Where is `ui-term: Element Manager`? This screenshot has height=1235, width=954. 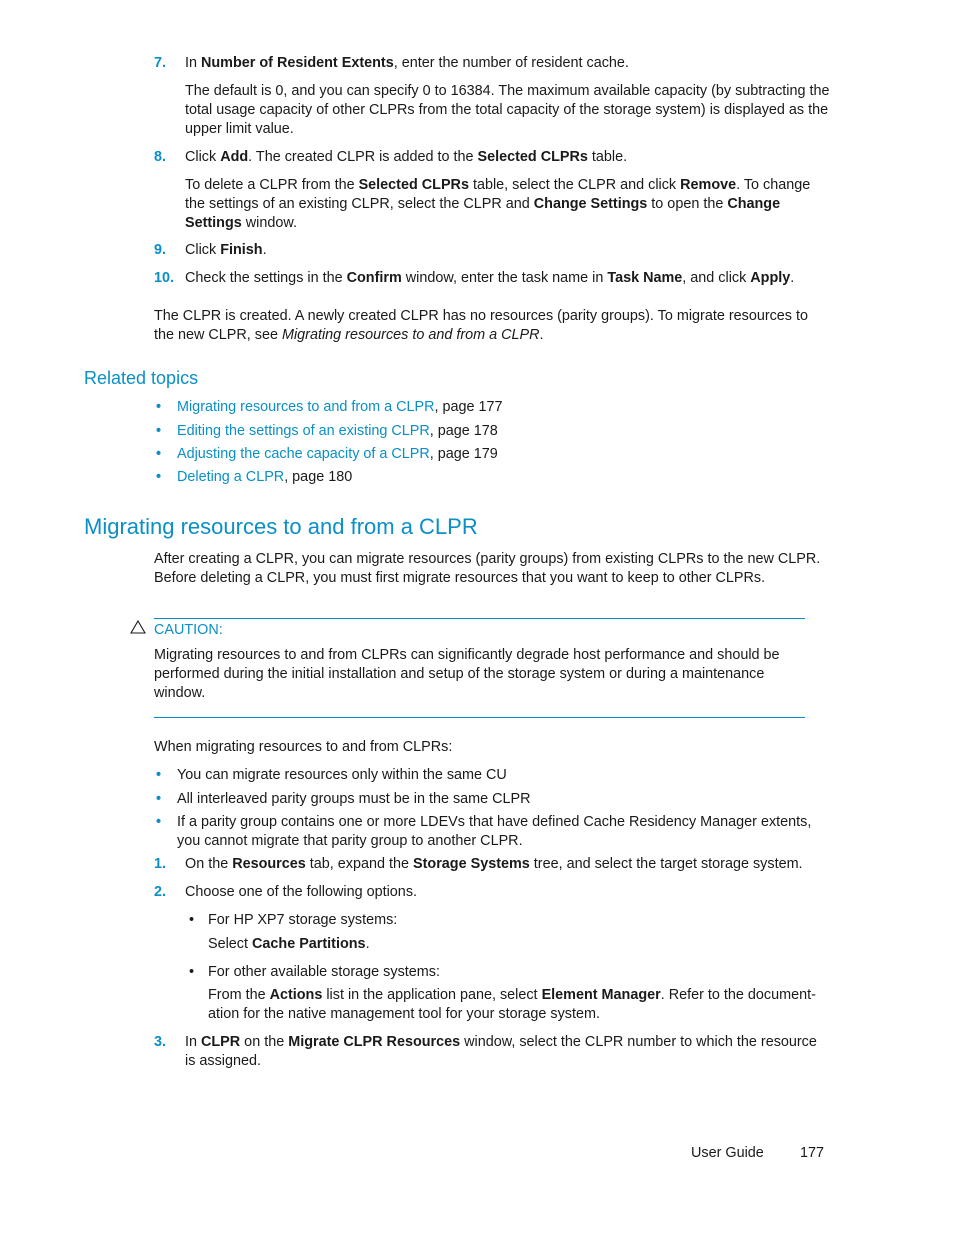 ui-term: Element Manager is located at coordinates (601, 995).